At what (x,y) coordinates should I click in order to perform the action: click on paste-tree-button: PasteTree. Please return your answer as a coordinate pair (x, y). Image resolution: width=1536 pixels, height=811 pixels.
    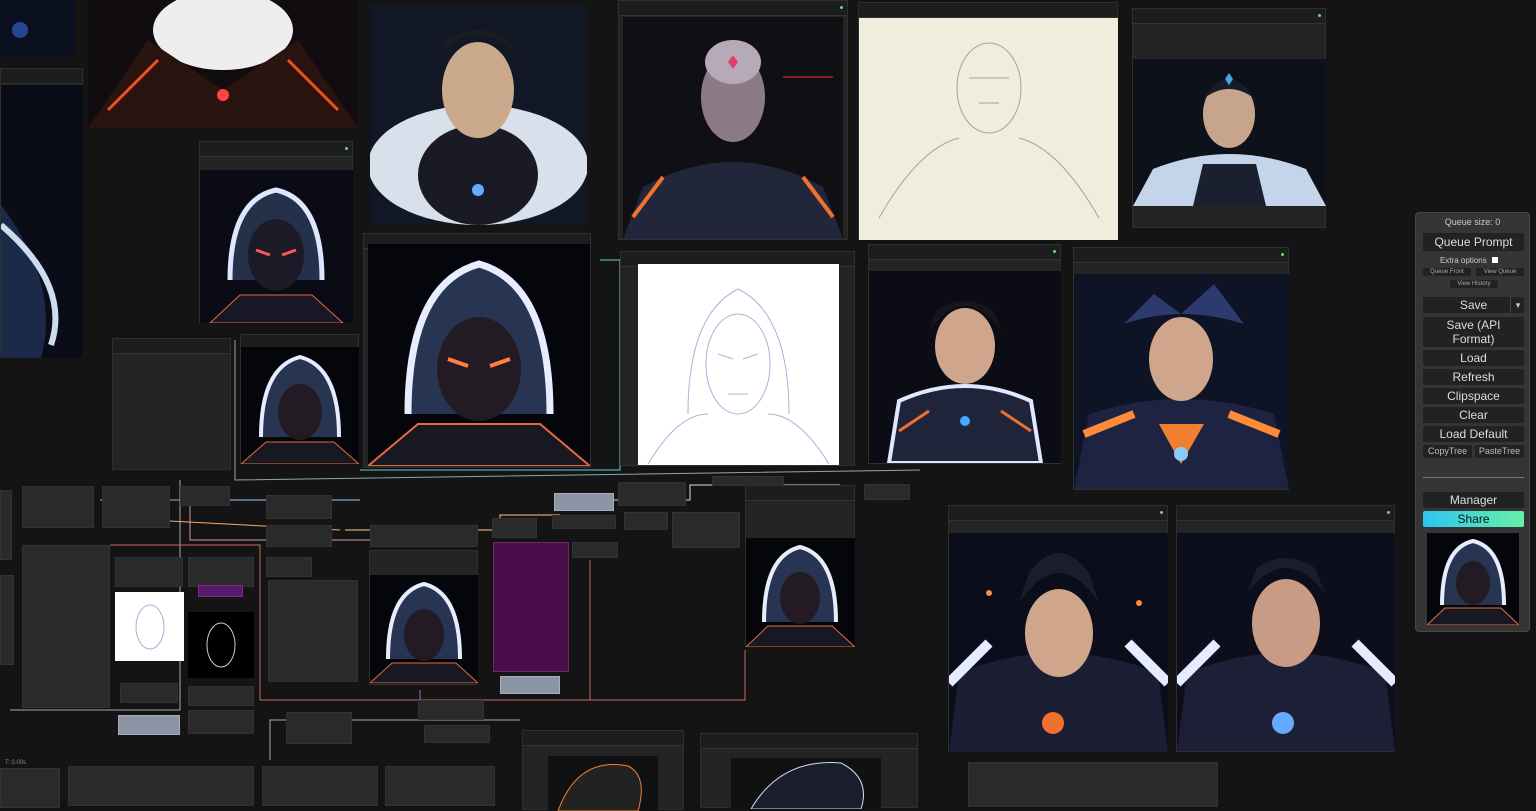
    Looking at the image, I should click on (1499, 451).